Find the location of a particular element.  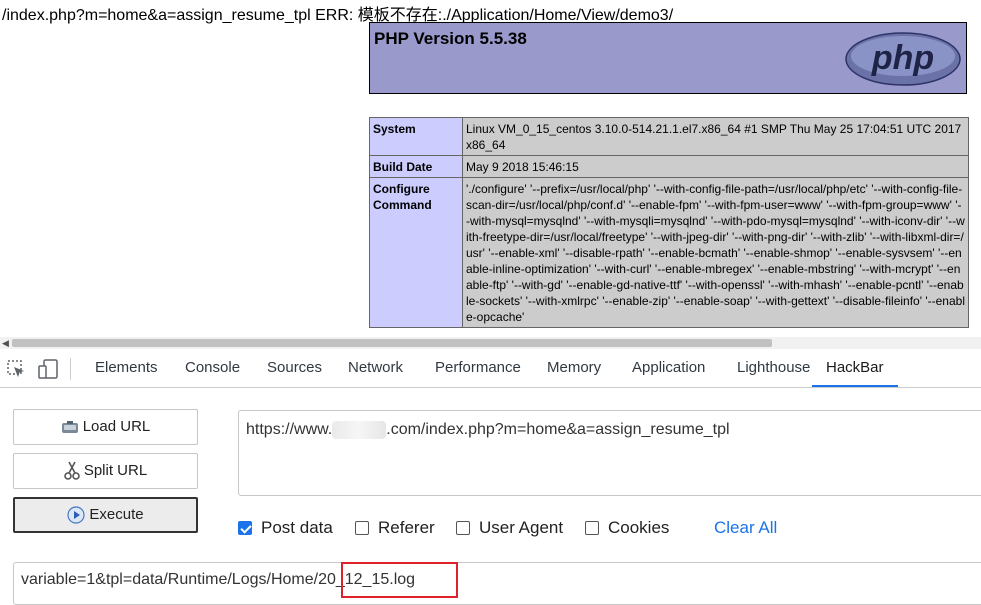

tab-network: Network is located at coordinates (375, 368).